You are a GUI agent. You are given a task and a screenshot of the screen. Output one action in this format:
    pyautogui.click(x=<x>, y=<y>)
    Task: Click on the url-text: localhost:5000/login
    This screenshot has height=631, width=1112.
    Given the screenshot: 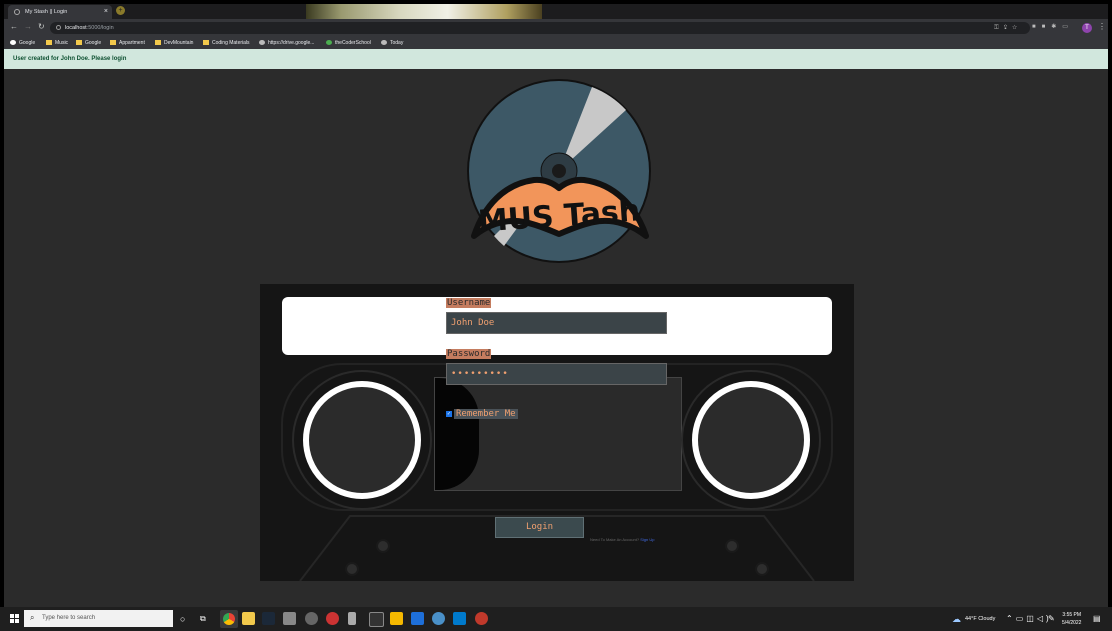 What is the action you would take?
    pyautogui.click(x=89, y=28)
    